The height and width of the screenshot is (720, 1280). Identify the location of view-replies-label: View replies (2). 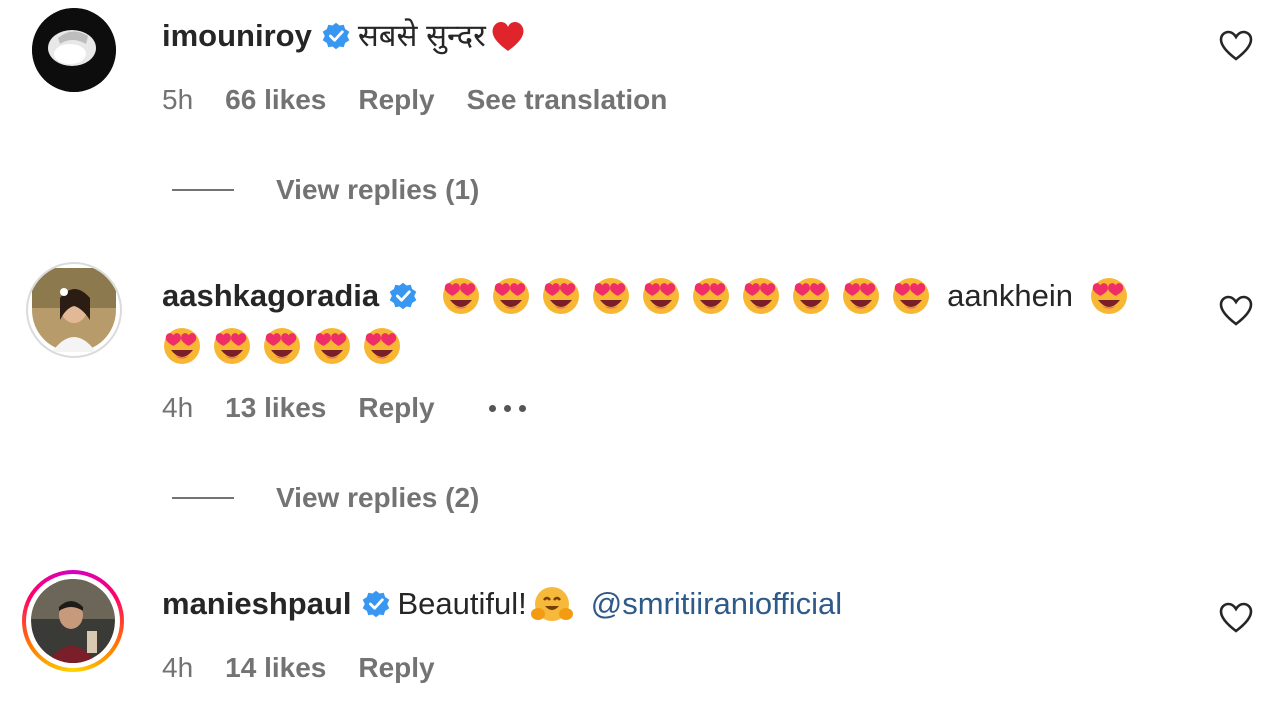
(378, 497).